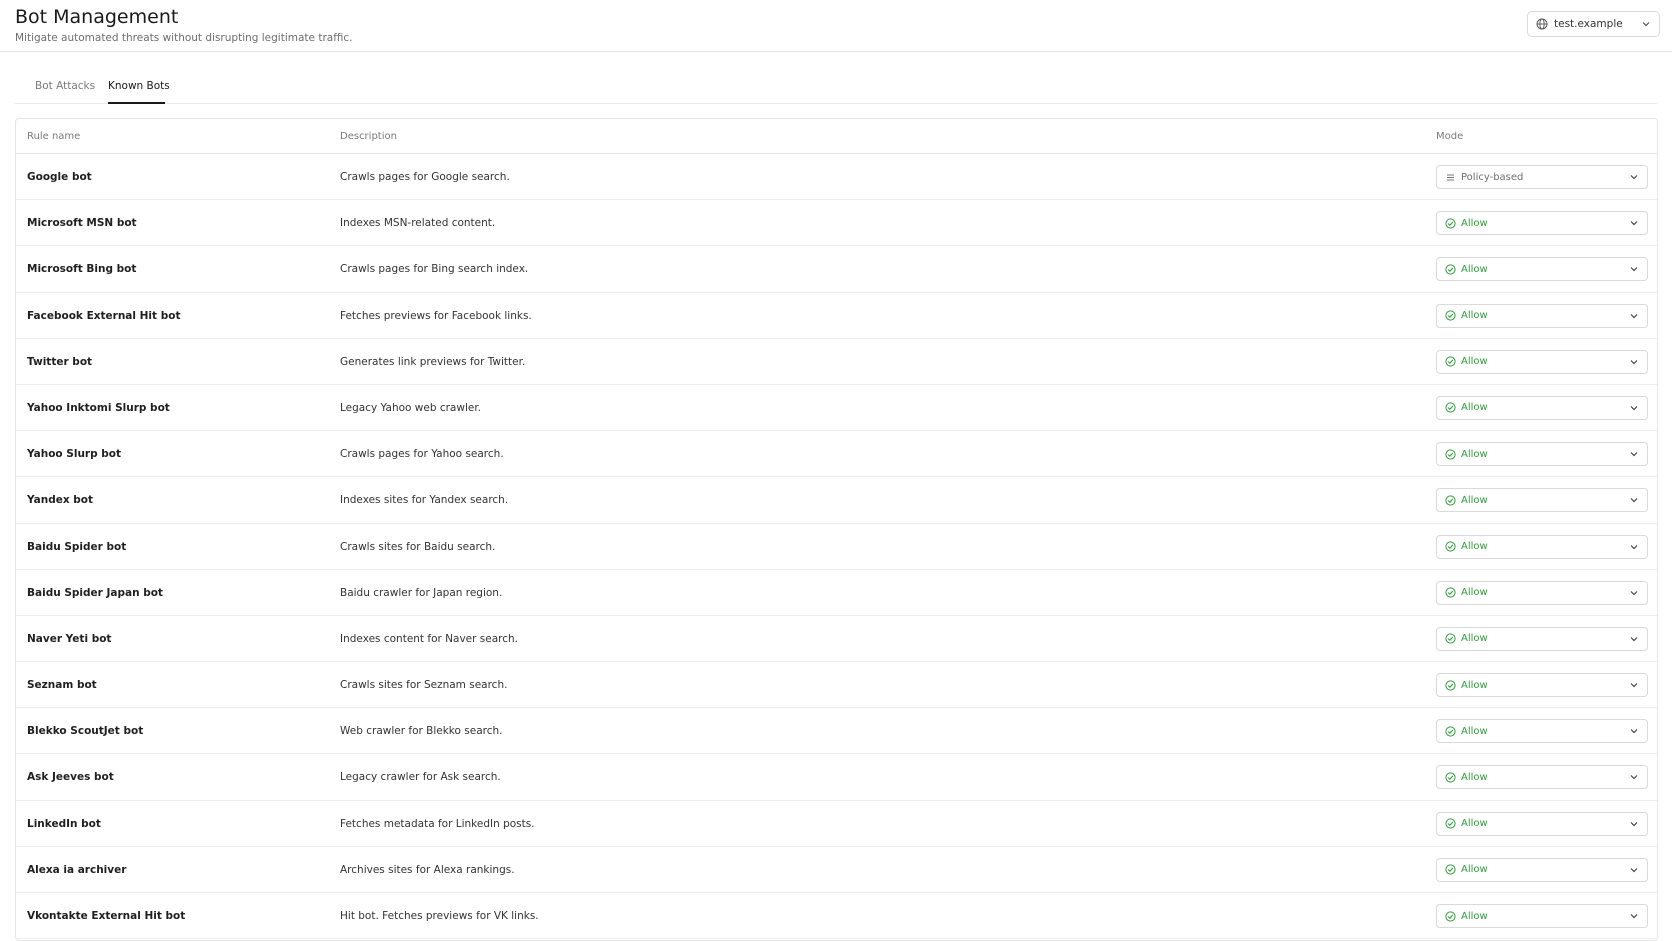  I want to click on rule-name: Microsoft Bing bot, so click(82, 269).